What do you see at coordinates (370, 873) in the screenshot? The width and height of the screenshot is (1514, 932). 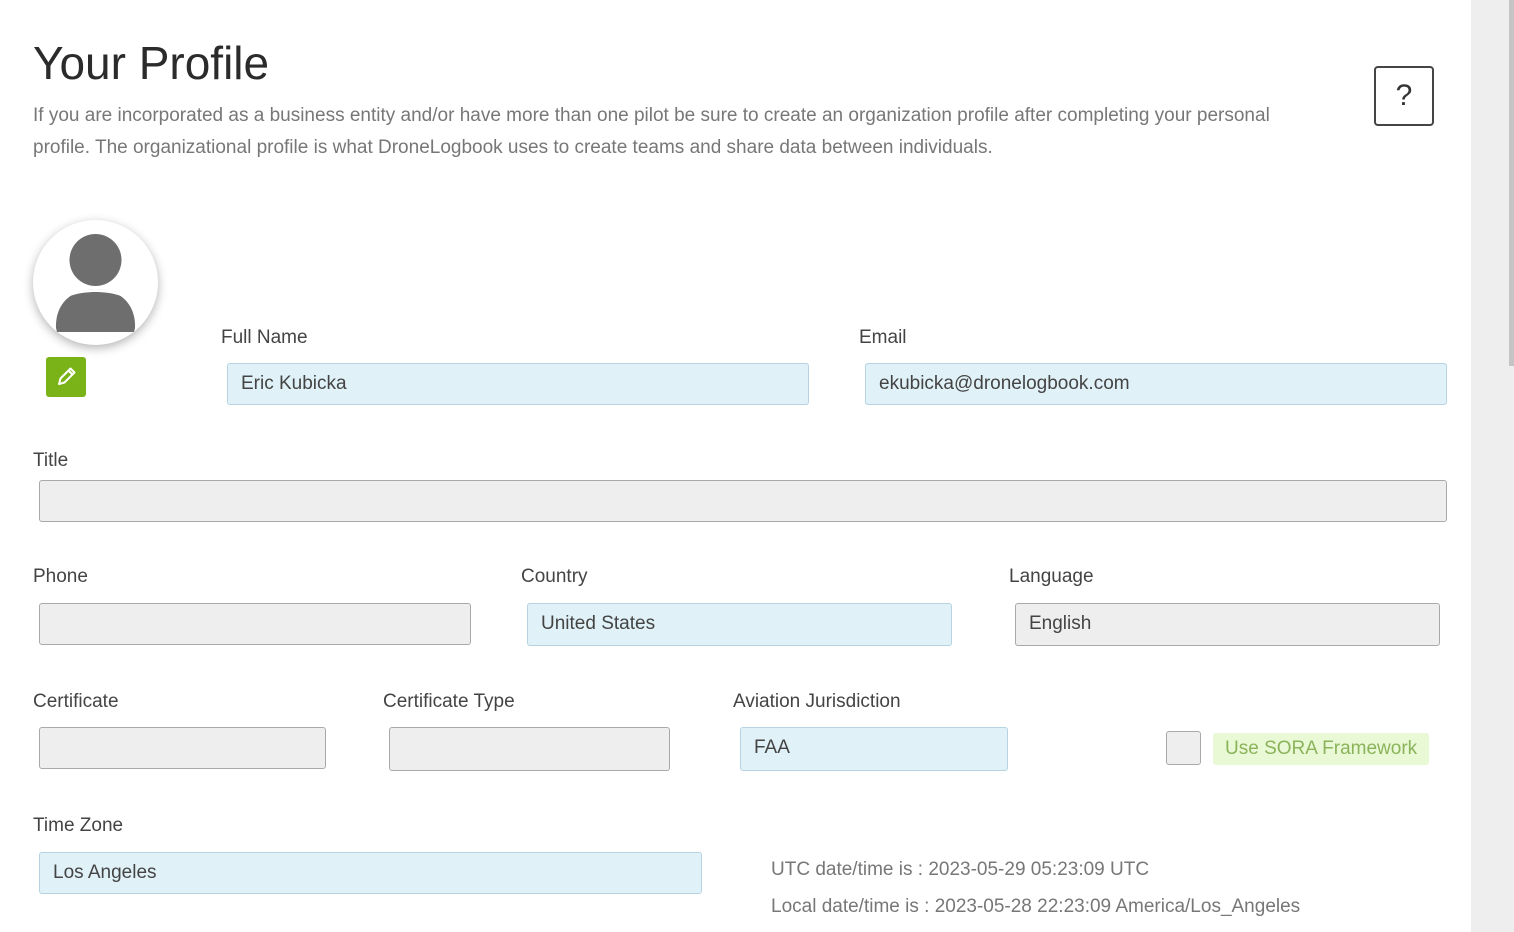 I see `time-zone-select: Los Angeles` at bounding box center [370, 873].